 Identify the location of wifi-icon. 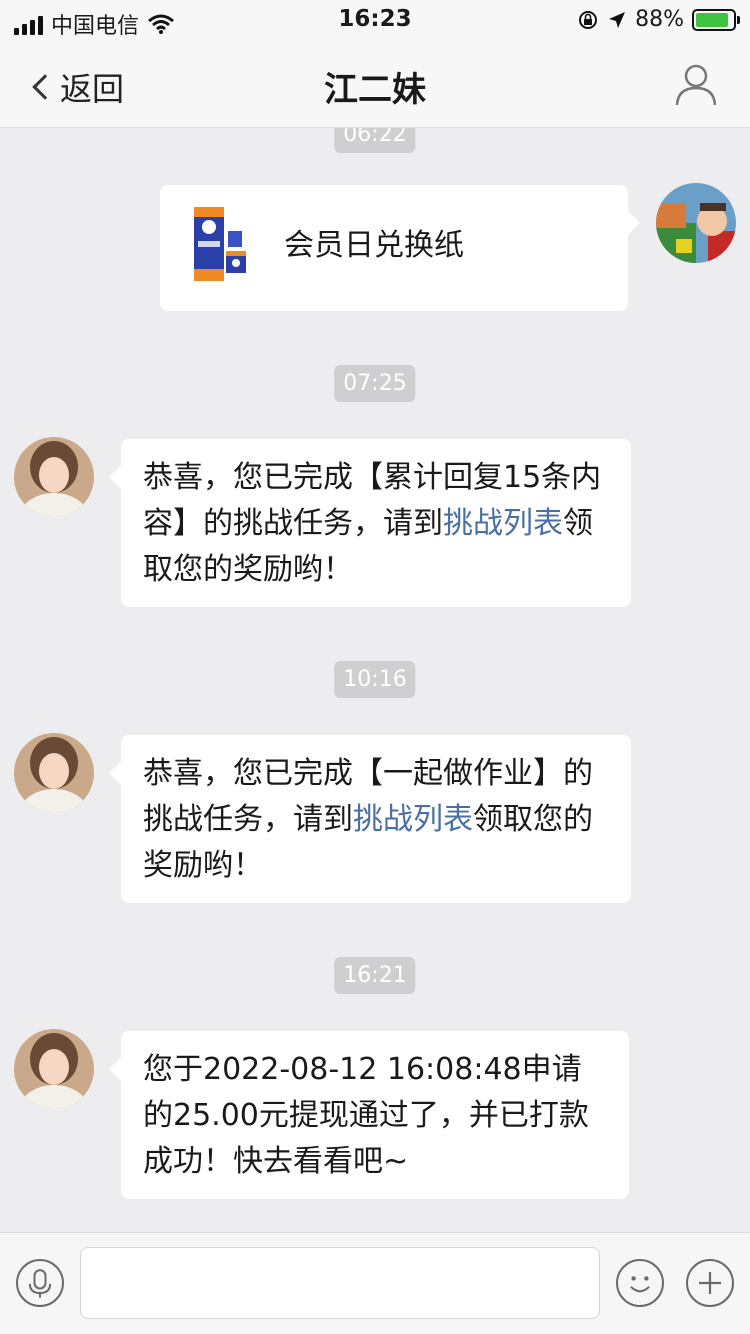
(161, 24).